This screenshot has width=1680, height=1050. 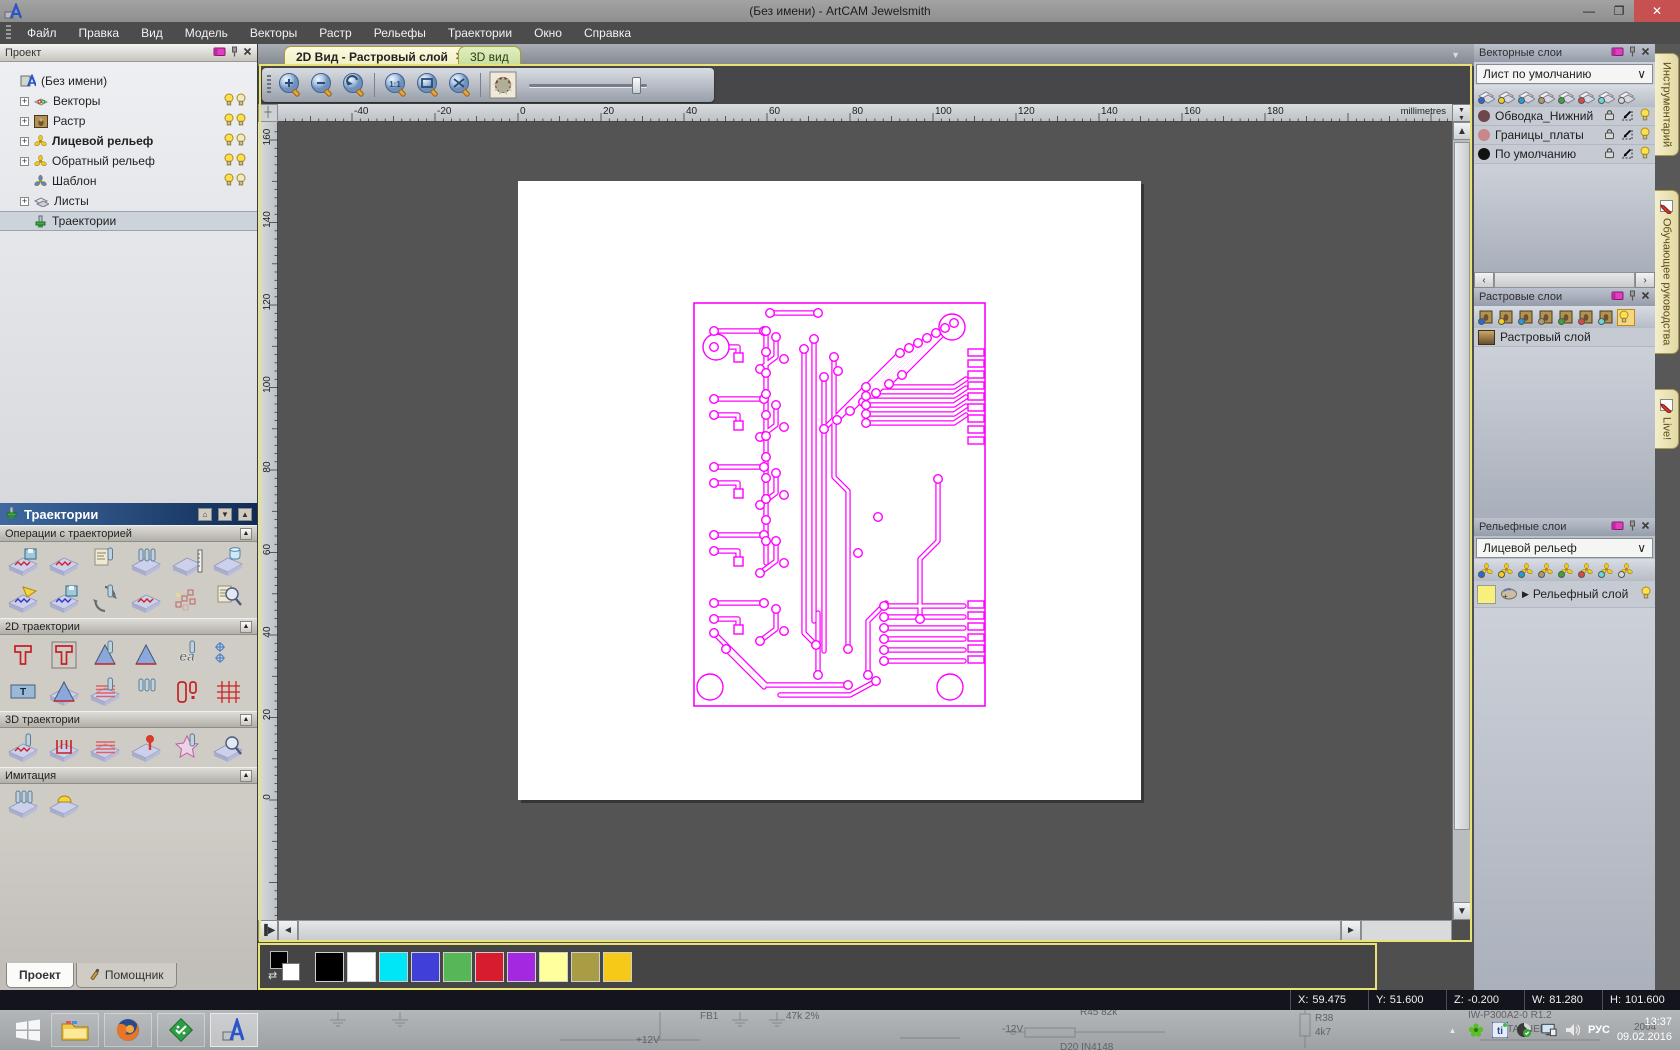 I want to click on bmp-tool-8-icon, so click(x=1626, y=317).